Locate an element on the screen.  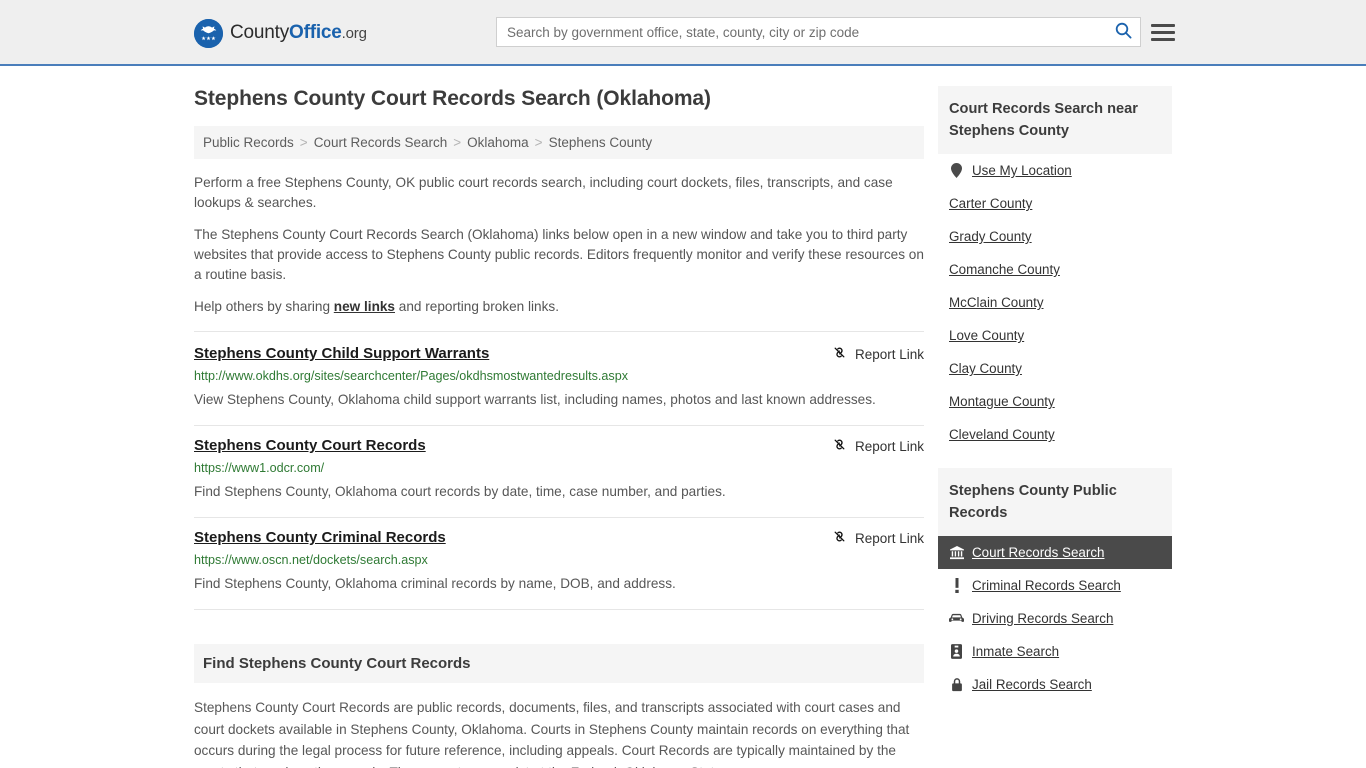
sidebar-item-love-county: Love County is located at coordinates (1055, 335).